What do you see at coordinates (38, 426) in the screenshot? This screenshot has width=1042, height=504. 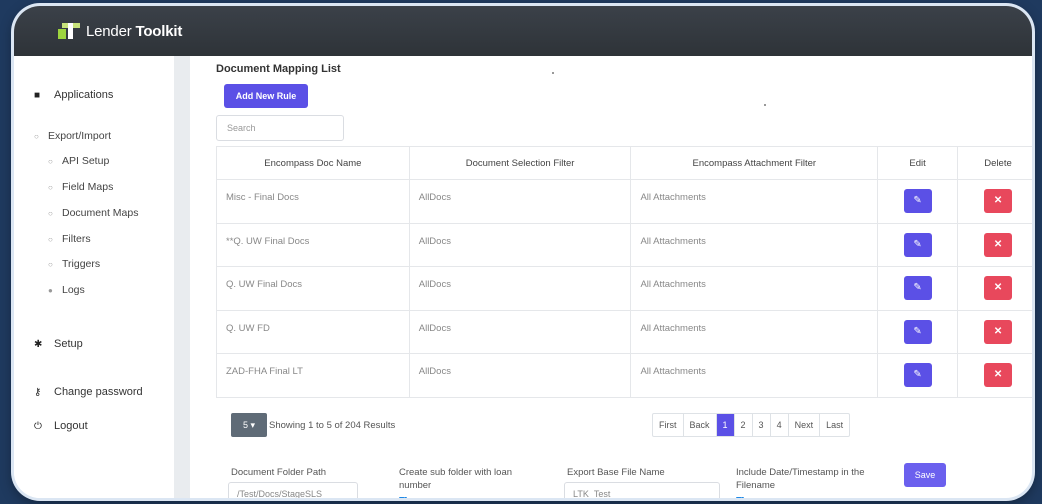 I see `power-icon: ⏻` at bounding box center [38, 426].